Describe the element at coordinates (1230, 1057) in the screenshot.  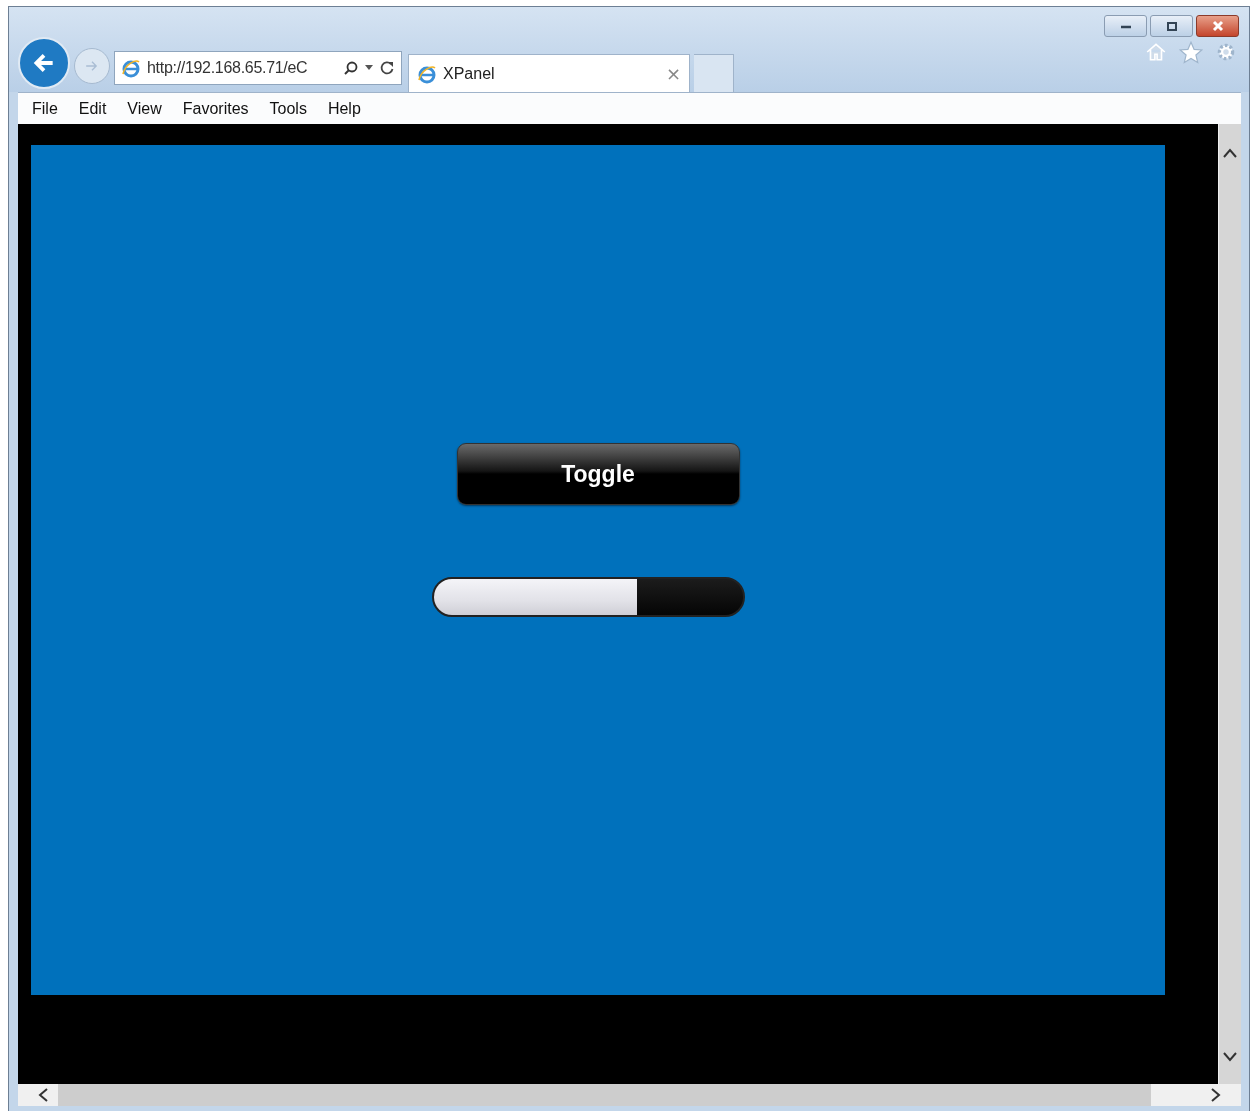
I see `scroll-down-icon` at that location.